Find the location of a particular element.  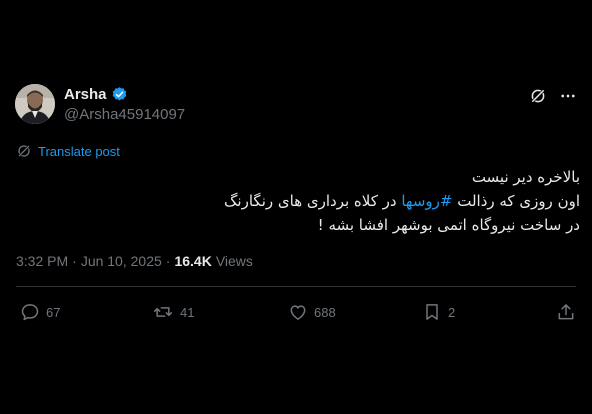

translate-post-label: Translate post is located at coordinates (79, 151).